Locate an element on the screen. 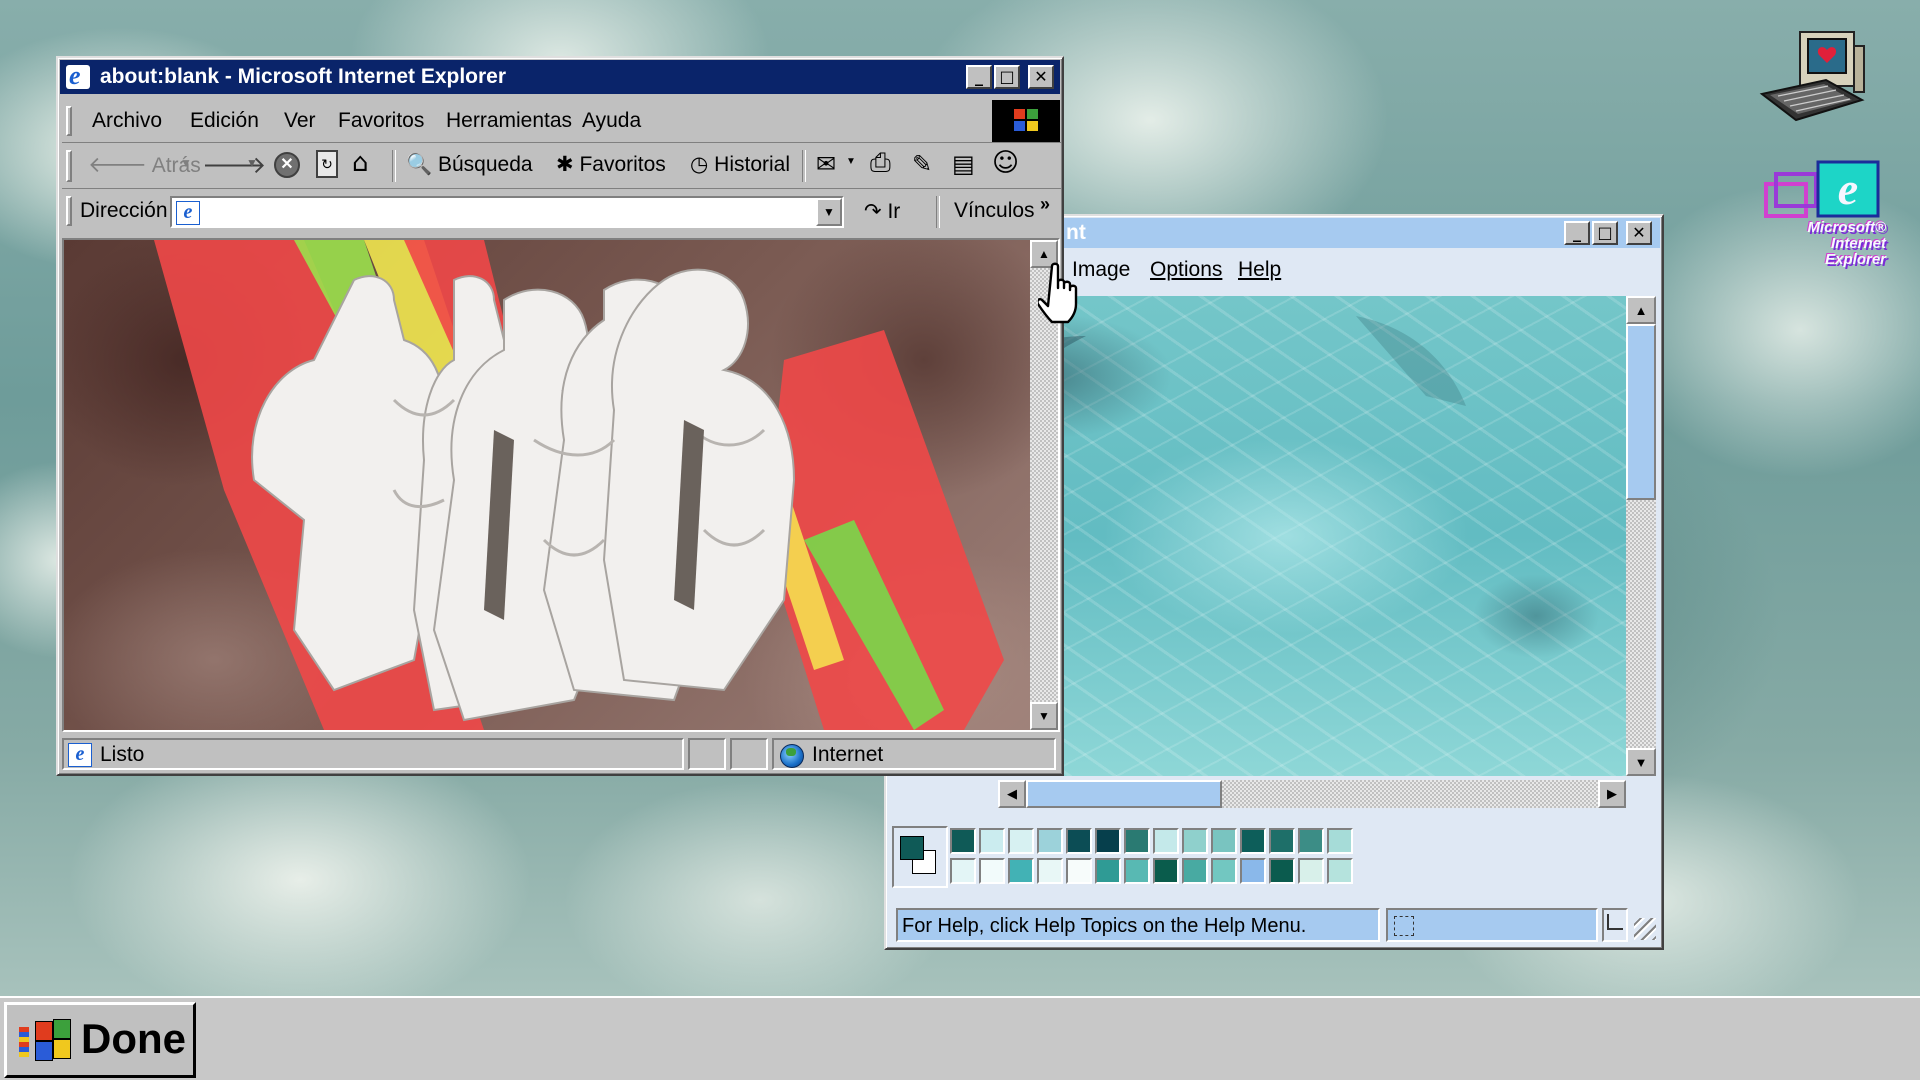 Image resolution: width=1920 pixels, height=1080 pixels. paint-vertical-scrollbar: ▲ ▼ is located at coordinates (1641, 536).